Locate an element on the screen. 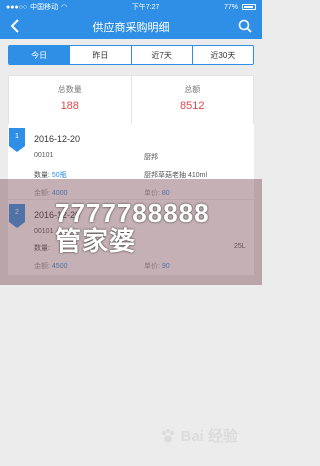 The height and width of the screenshot is (466, 320). paw-icon is located at coordinates (168, 435).